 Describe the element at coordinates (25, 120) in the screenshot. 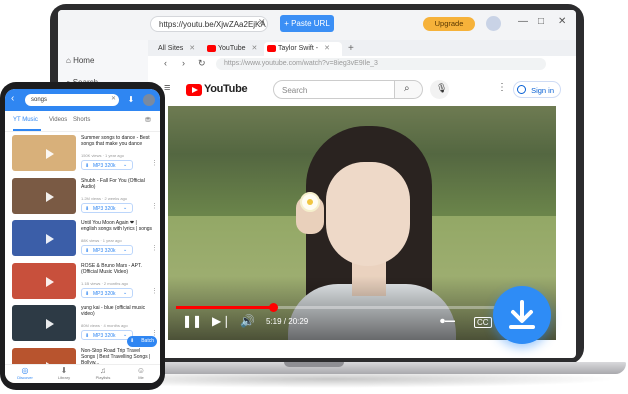

I see `tab-yt-music: YT Music` at that location.